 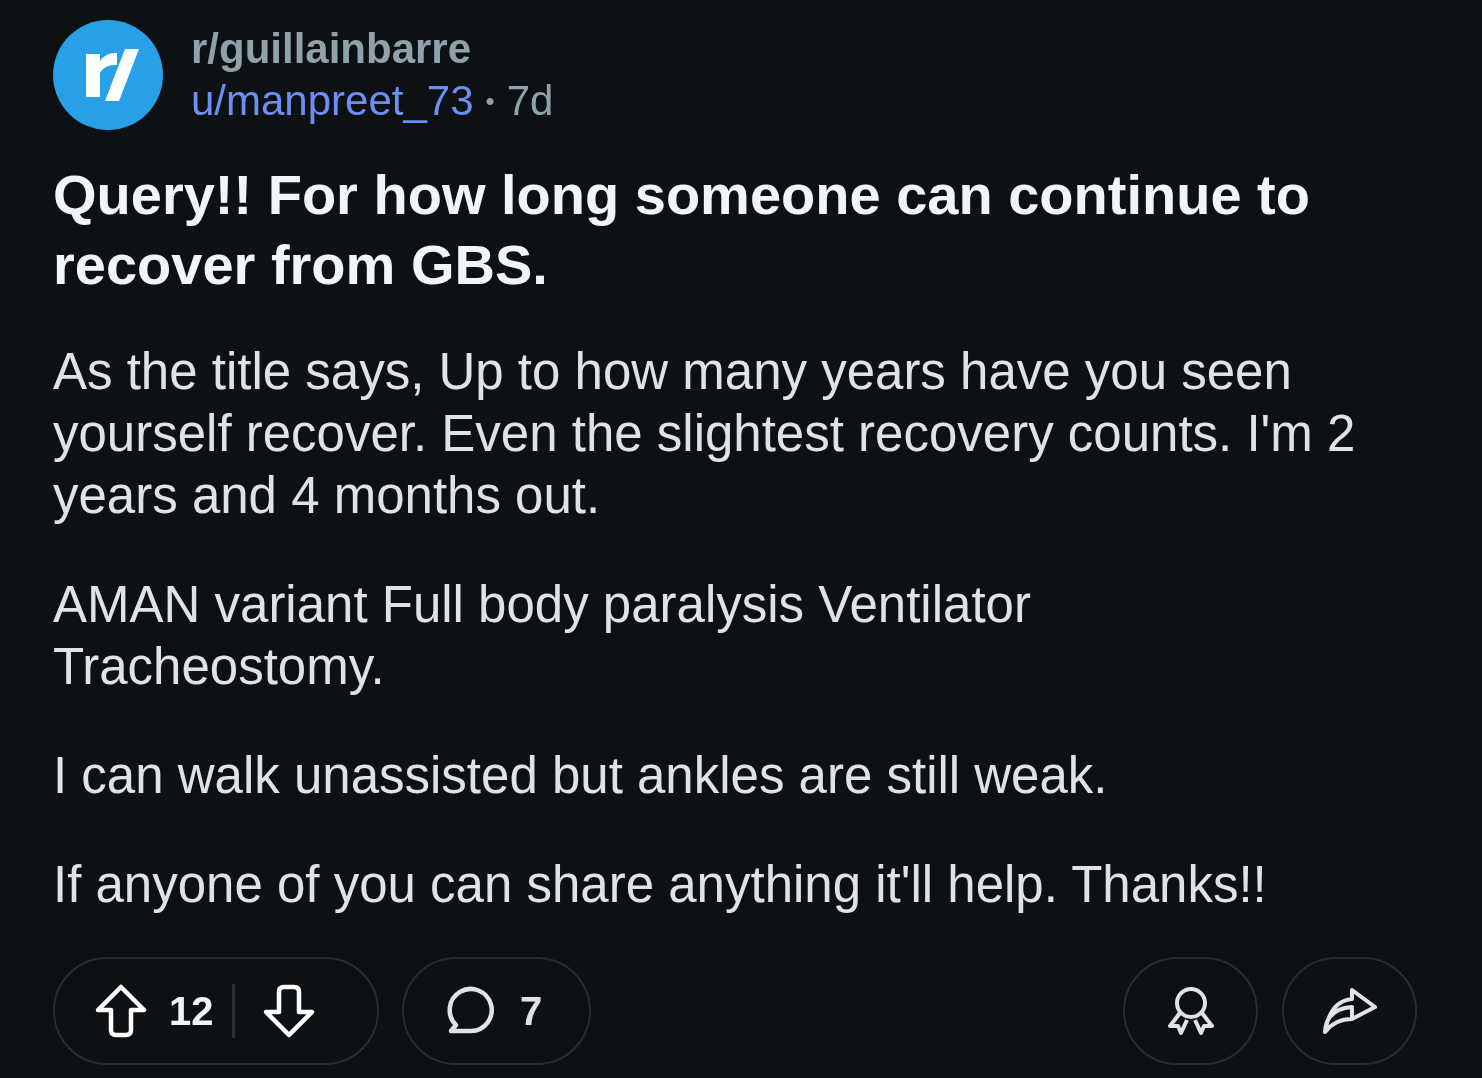 What do you see at coordinates (542, 636) in the screenshot?
I see `body-paragraph: AMAN variant Full body paralysis Ventilator Tracheostomy.` at bounding box center [542, 636].